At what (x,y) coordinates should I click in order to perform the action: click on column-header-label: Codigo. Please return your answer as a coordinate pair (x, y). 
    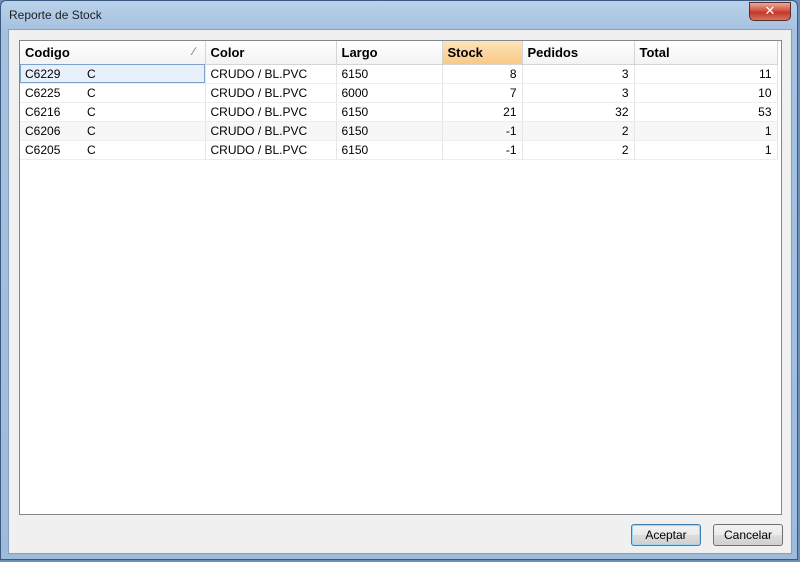
    Looking at the image, I should click on (47, 52).